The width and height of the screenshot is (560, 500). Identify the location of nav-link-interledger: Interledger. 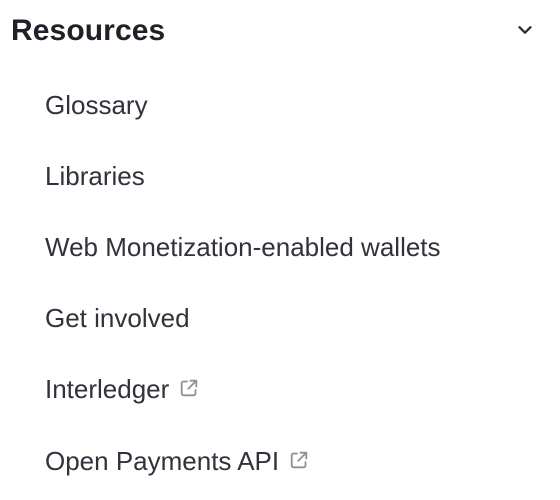
(122, 389).